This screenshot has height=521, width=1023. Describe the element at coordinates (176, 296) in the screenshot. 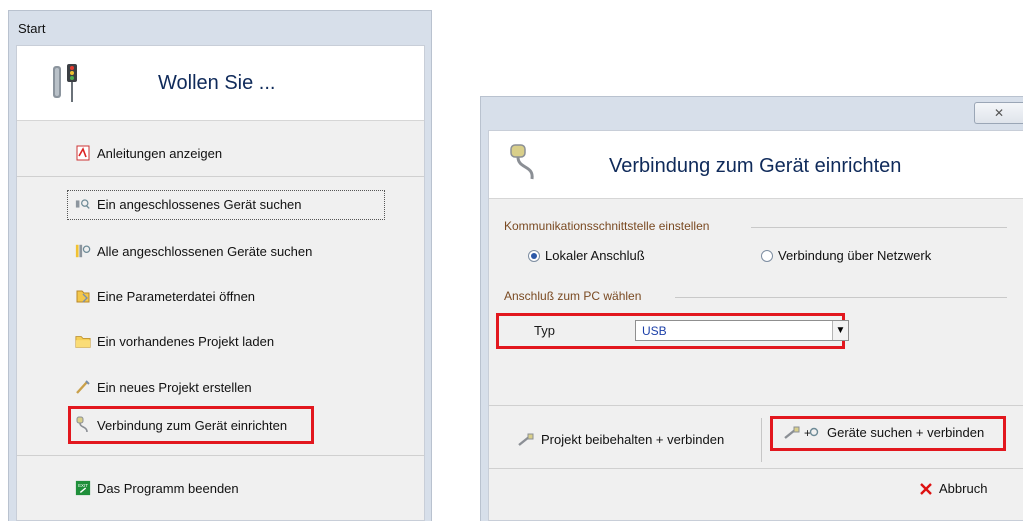

I see `menu-label: Eine Parameterdatei öffnen` at that location.